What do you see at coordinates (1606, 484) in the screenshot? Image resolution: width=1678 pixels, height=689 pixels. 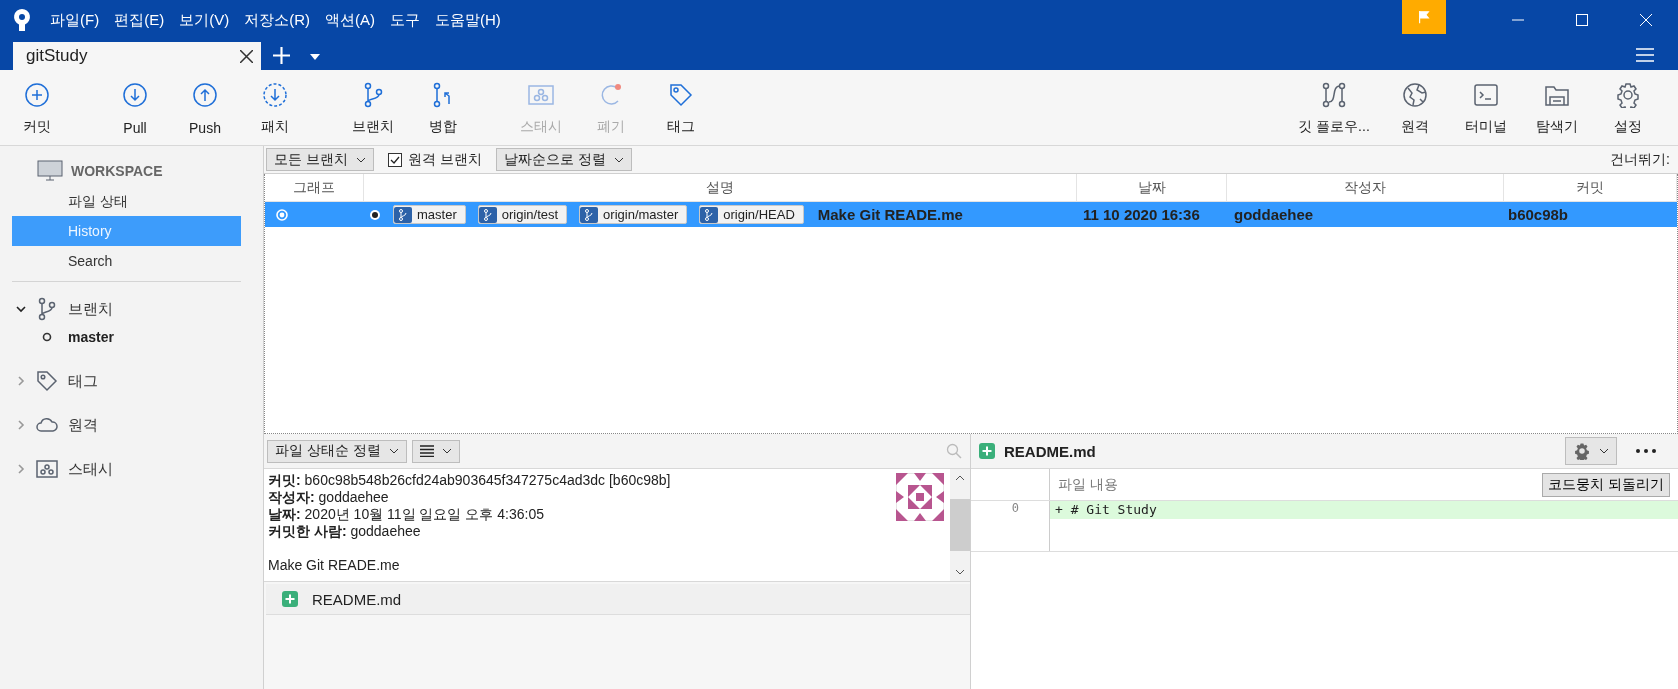 I see `revert-hunk-button: 코드뭉치 되돌리기` at bounding box center [1606, 484].